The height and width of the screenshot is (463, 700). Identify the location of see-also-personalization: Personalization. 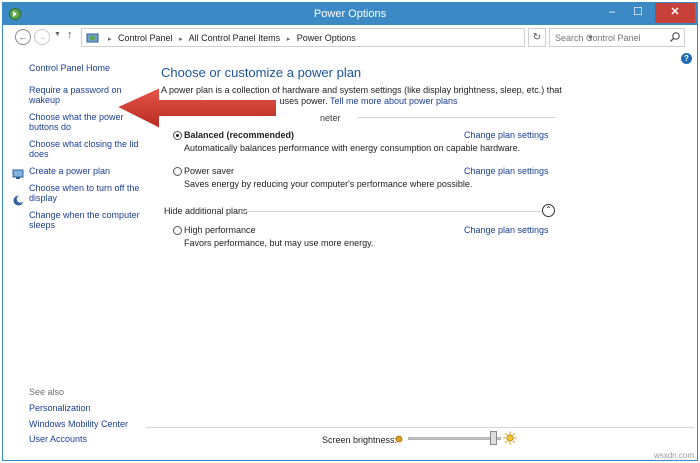
(78, 408).